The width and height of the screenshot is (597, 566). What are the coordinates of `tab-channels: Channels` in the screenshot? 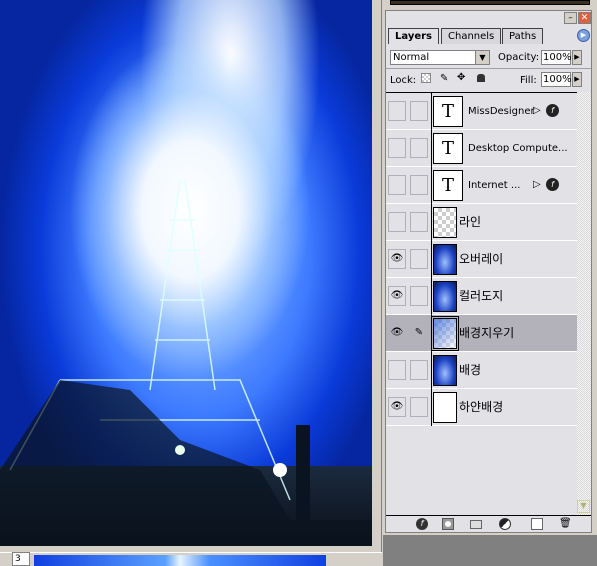 It's located at (471, 36).